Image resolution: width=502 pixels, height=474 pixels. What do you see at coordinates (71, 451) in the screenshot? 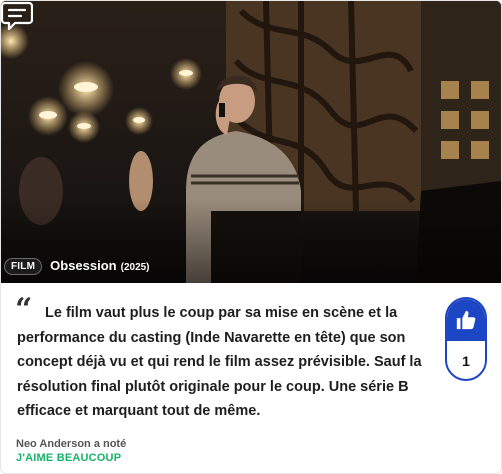
I see `review-footer: Neo Anderson a noté J'AIME BEAUCOUP` at bounding box center [71, 451].